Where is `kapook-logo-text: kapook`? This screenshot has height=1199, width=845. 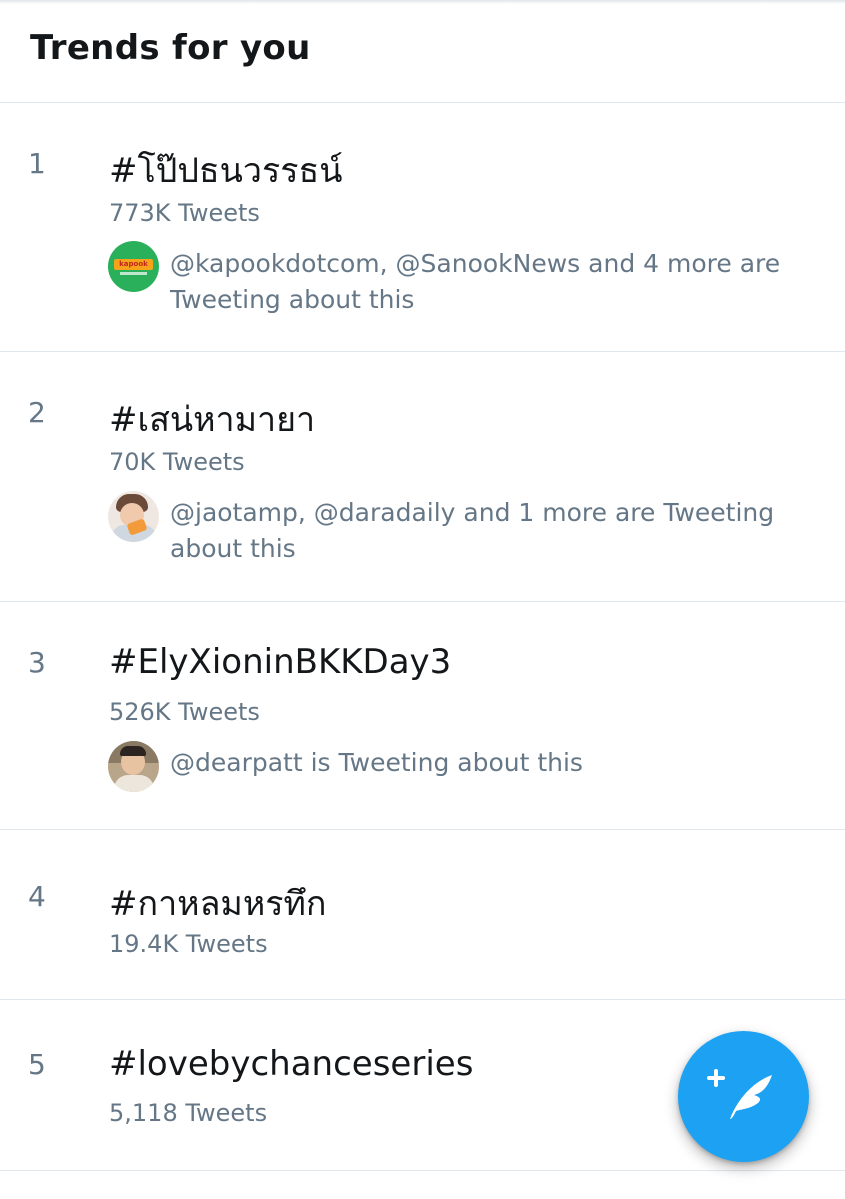 kapook-logo-text: kapook is located at coordinates (133, 264).